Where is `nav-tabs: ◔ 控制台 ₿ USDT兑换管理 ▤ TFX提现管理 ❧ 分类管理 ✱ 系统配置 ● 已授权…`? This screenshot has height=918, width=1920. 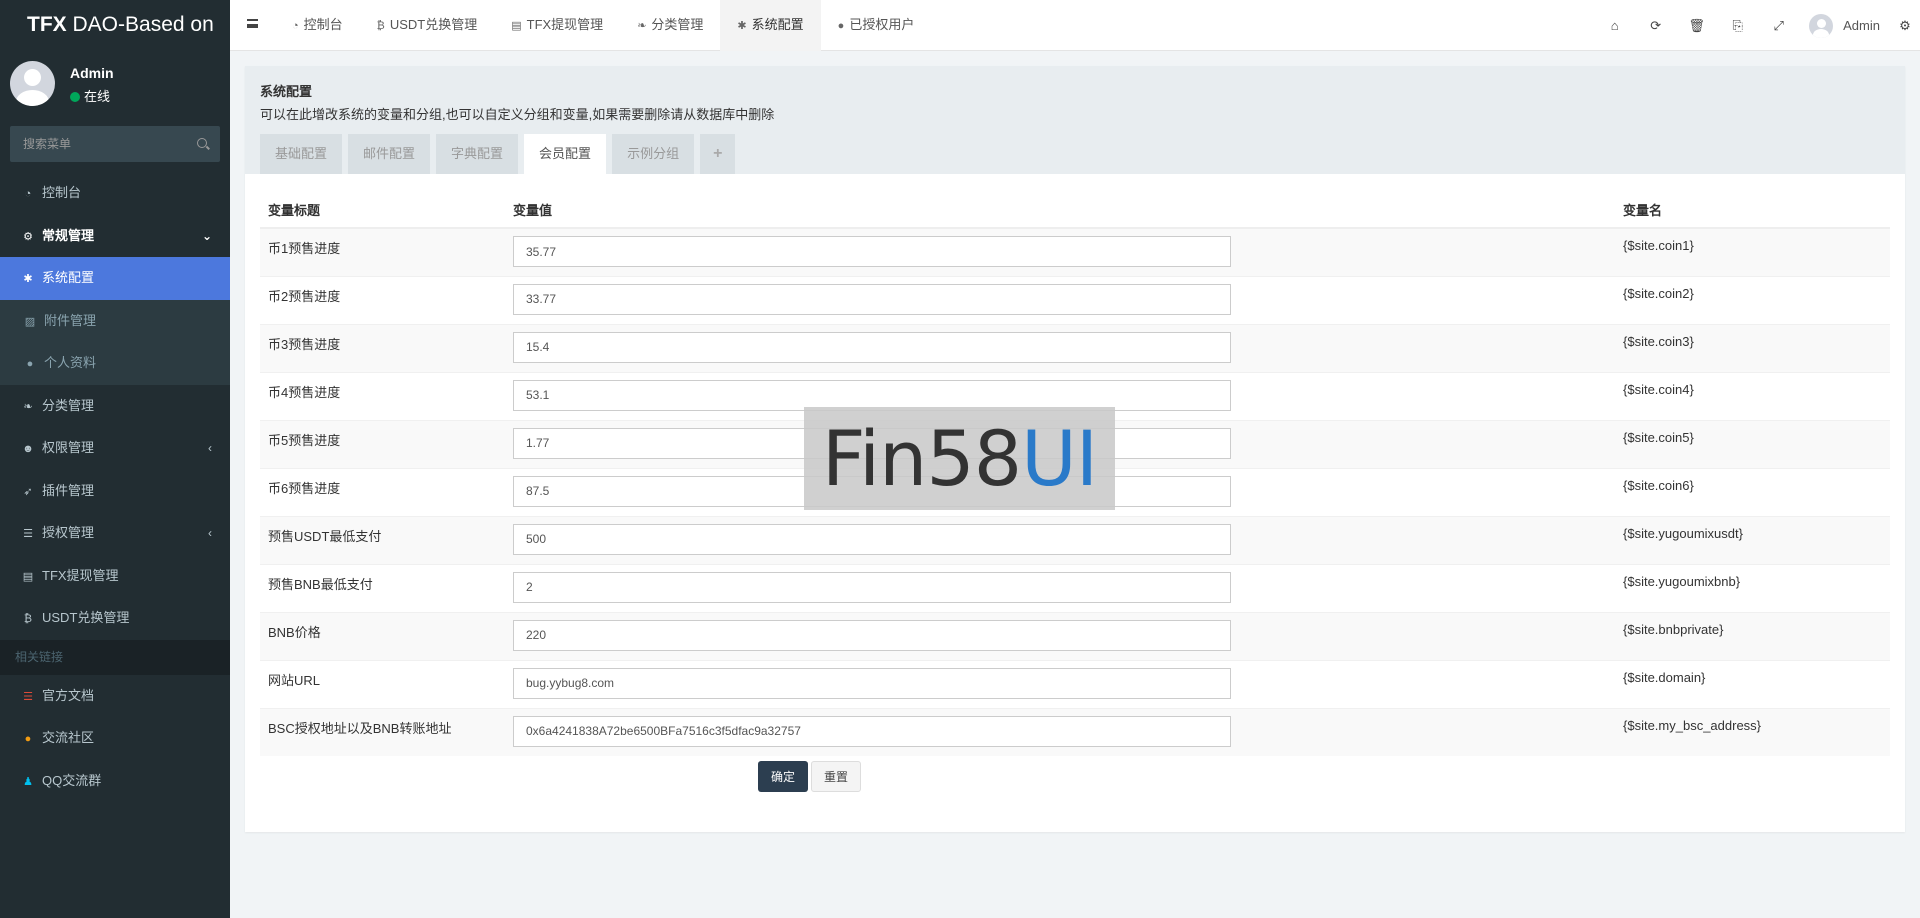
nav-tabs: ◔ 控制台 ₿ USDT兑换管理 ▤ TFX提现管理 ❧ 分类管理 ✱ 系统配置 ● 已授权… is located at coordinates (603, 25).